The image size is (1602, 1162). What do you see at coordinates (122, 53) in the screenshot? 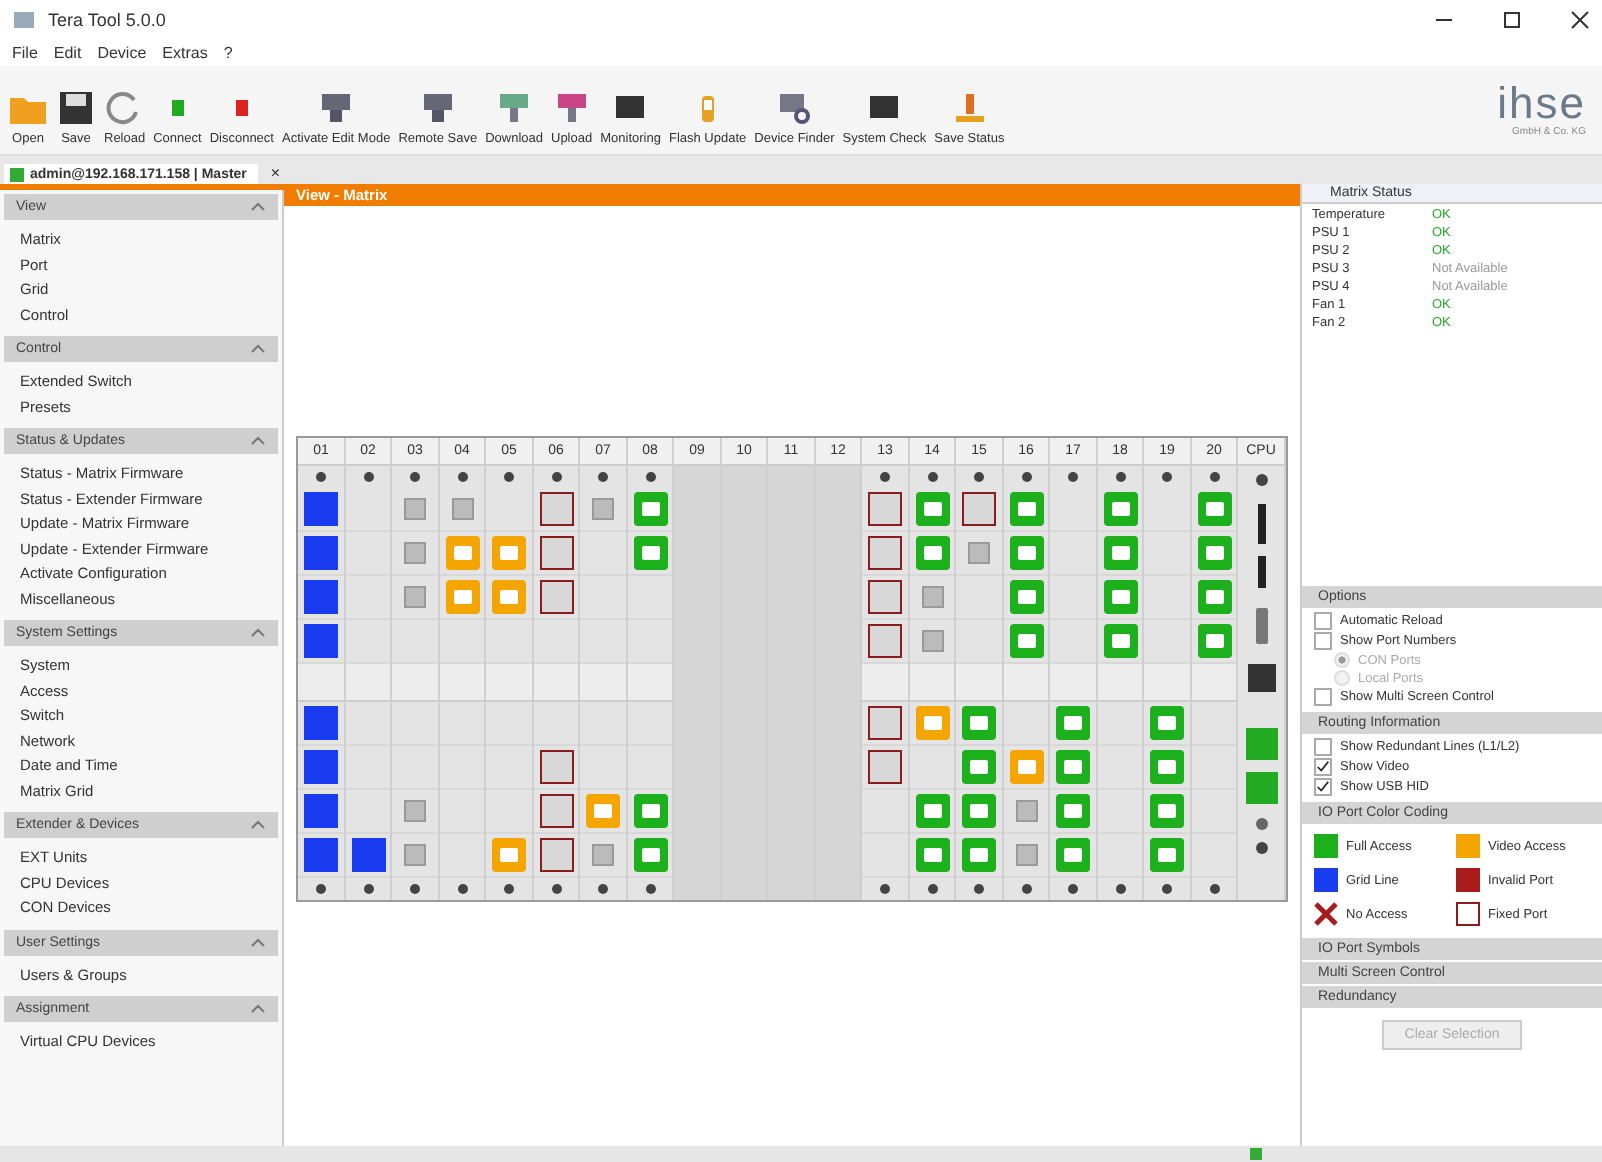
I see `menu-item: Device` at bounding box center [122, 53].